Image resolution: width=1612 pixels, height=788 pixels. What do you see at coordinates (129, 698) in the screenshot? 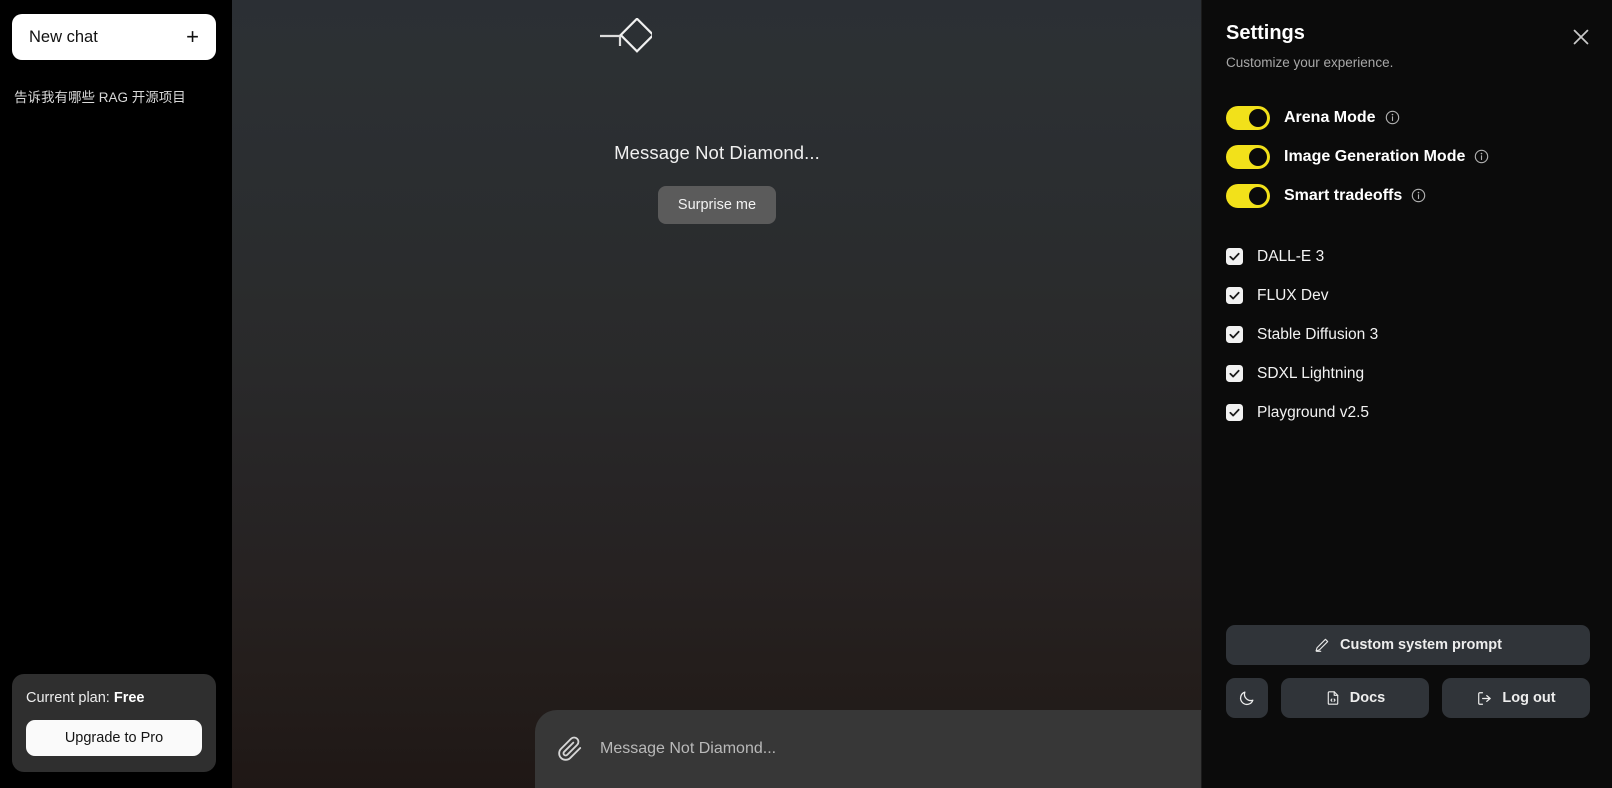
I see `plan-value: Free` at bounding box center [129, 698].